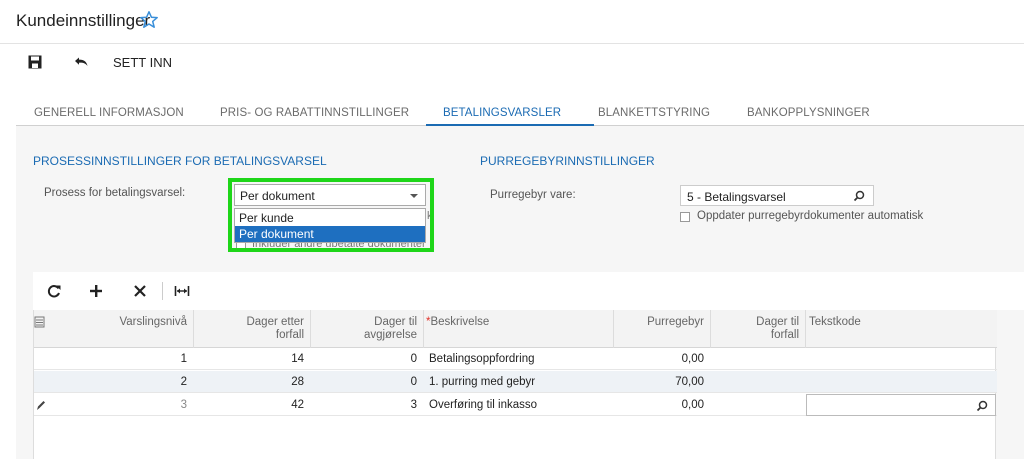 This screenshot has height=459, width=1024. I want to click on table-row: 2 28 0 1. purring med gebyr 70,00, so click(515, 382).